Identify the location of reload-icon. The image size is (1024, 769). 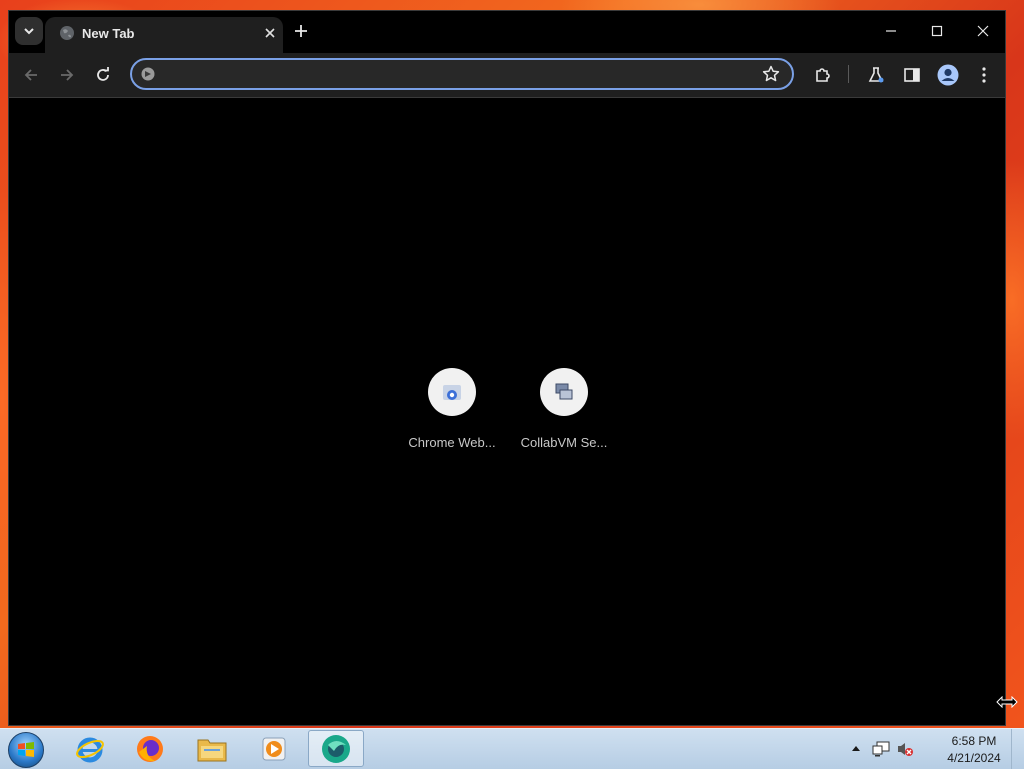
(103, 74).